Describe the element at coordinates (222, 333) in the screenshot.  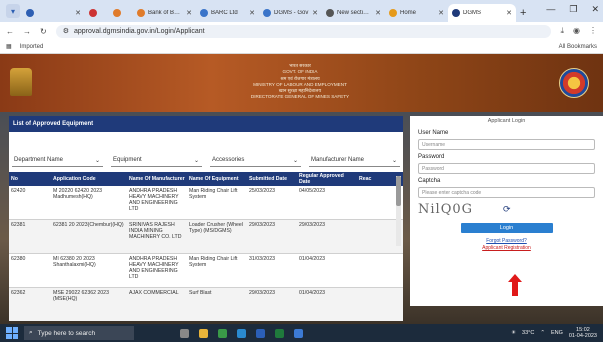
I see `chrome-icon` at that location.